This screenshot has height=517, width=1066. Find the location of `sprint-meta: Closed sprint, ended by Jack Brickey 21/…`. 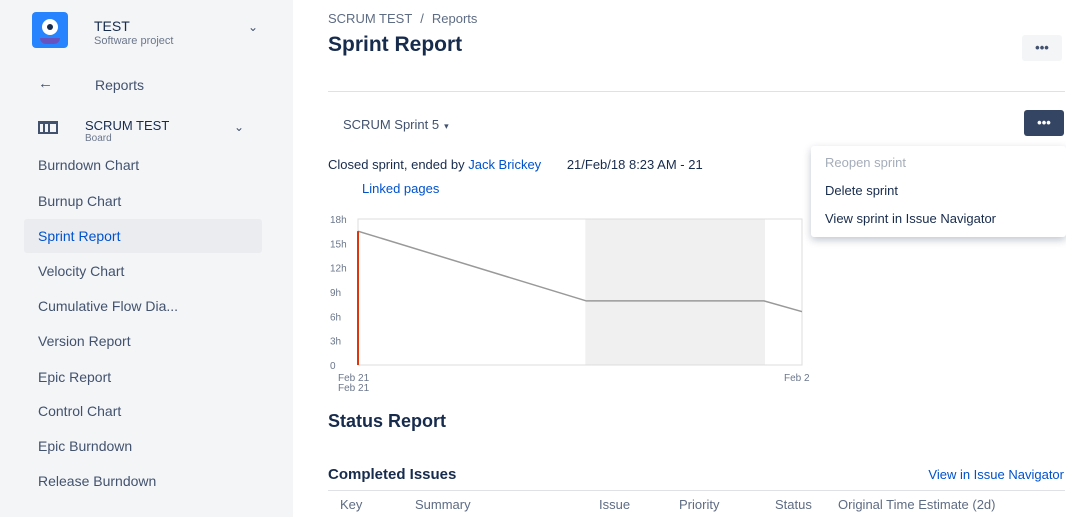

sprint-meta: Closed sprint, ended by Jack Brickey 21/… is located at coordinates (515, 164).